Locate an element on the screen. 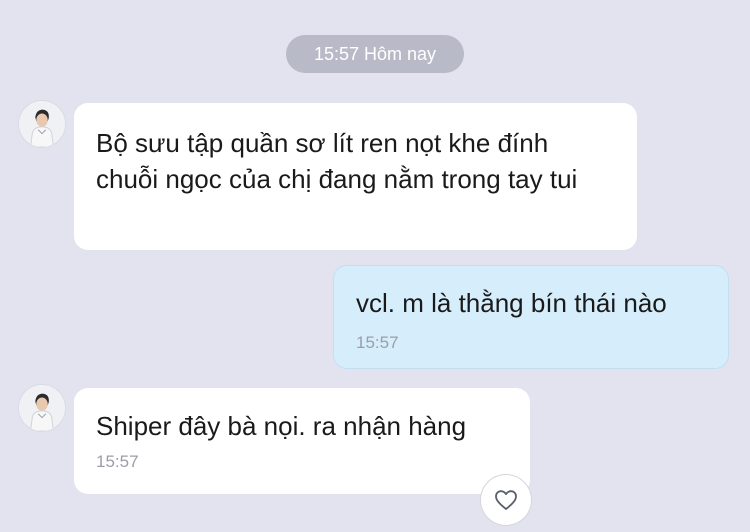  date-separator: 15:57 Hôm nay is located at coordinates (375, 54).